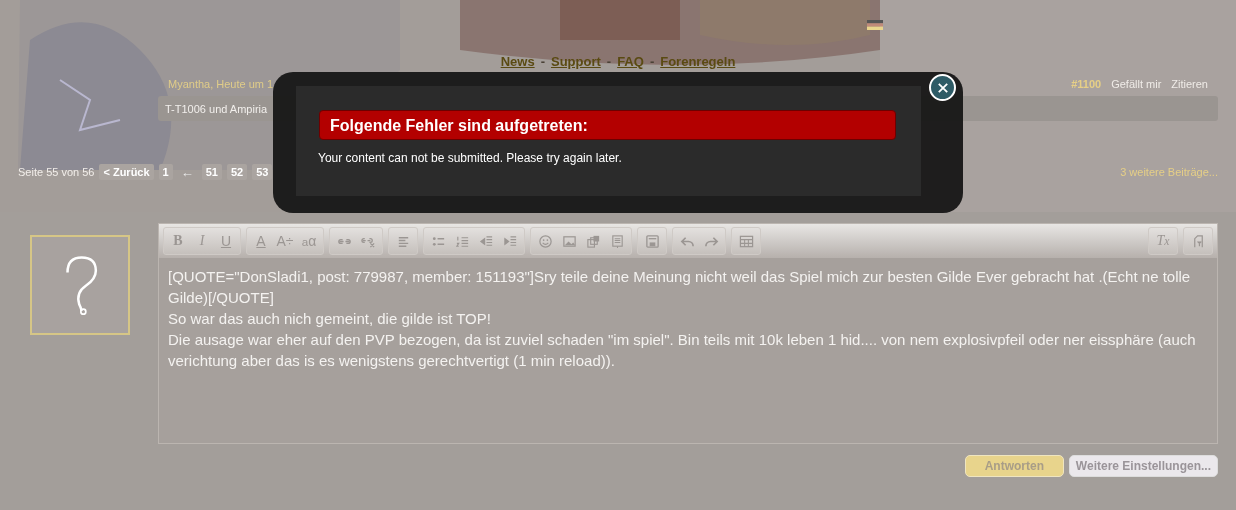 The image size is (1236, 510). Describe the element at coordinates (187, 172) in the screenshot. I see `page-jump-arrow: ←` at that location.